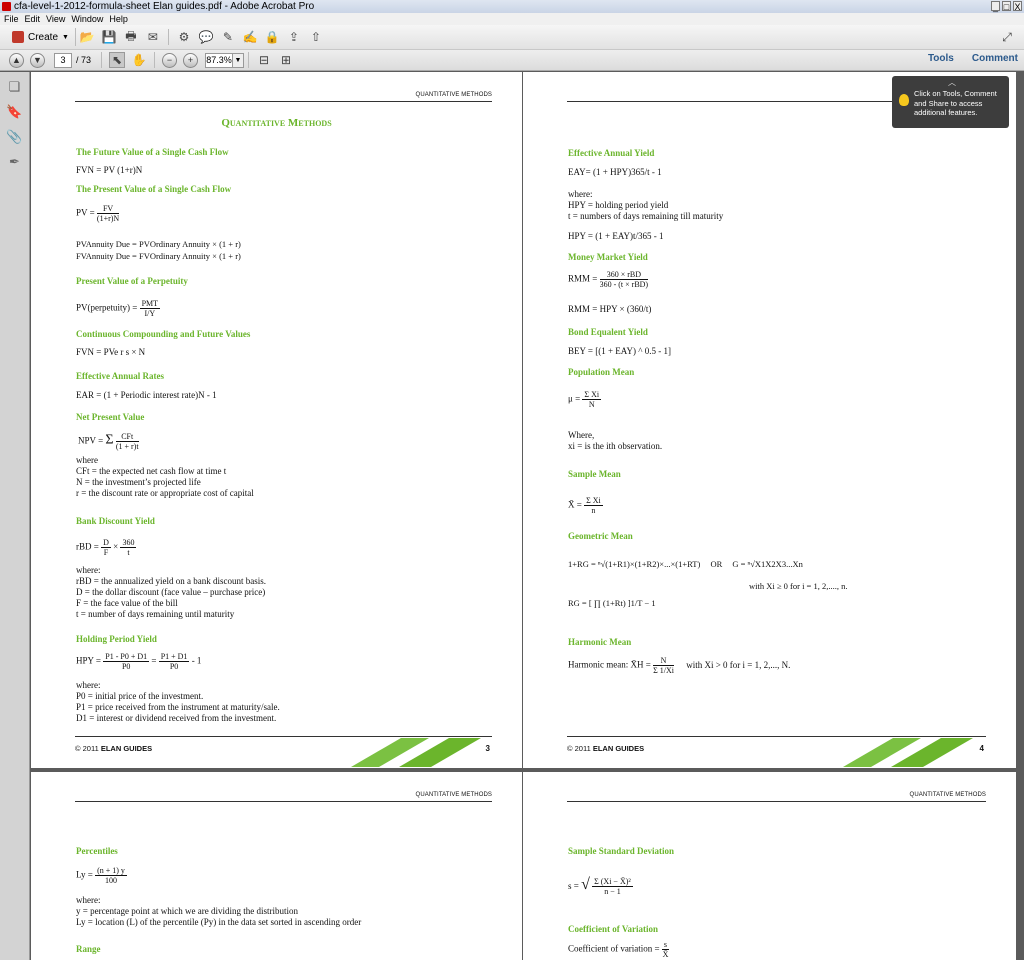 This screenshot has width=1024, height=960. Describe the element at coordinates (150, 304) in the screenshot. I see `numerator: PMT` at that location.